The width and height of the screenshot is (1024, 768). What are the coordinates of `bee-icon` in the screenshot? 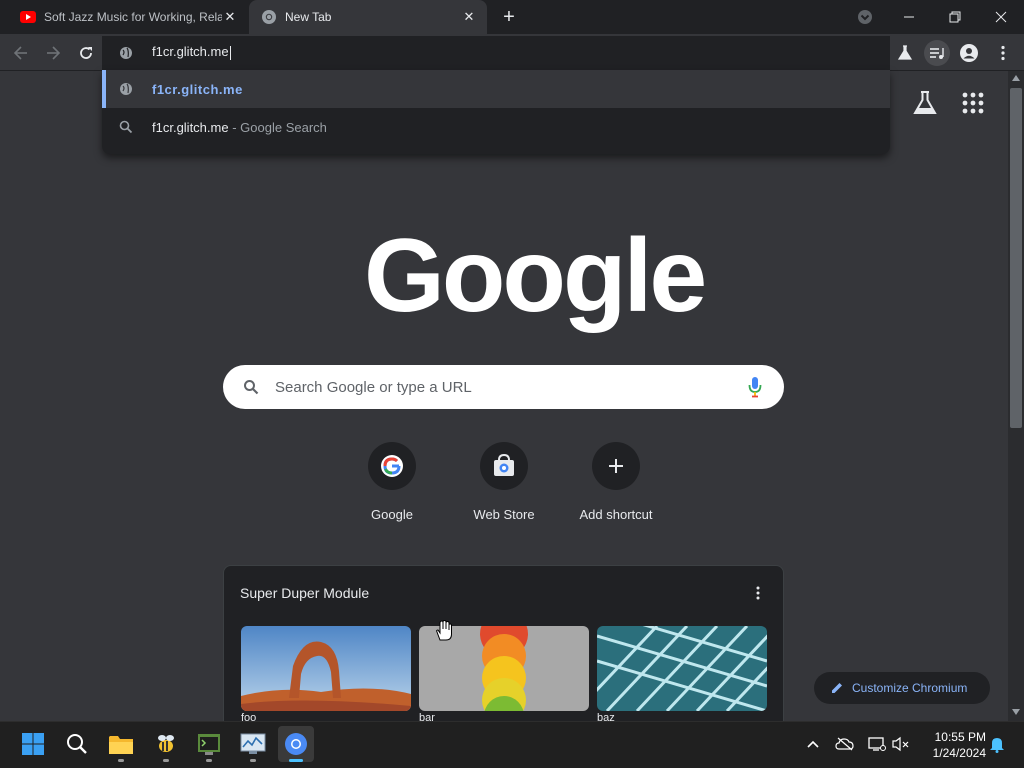 It's located at (166, 743).